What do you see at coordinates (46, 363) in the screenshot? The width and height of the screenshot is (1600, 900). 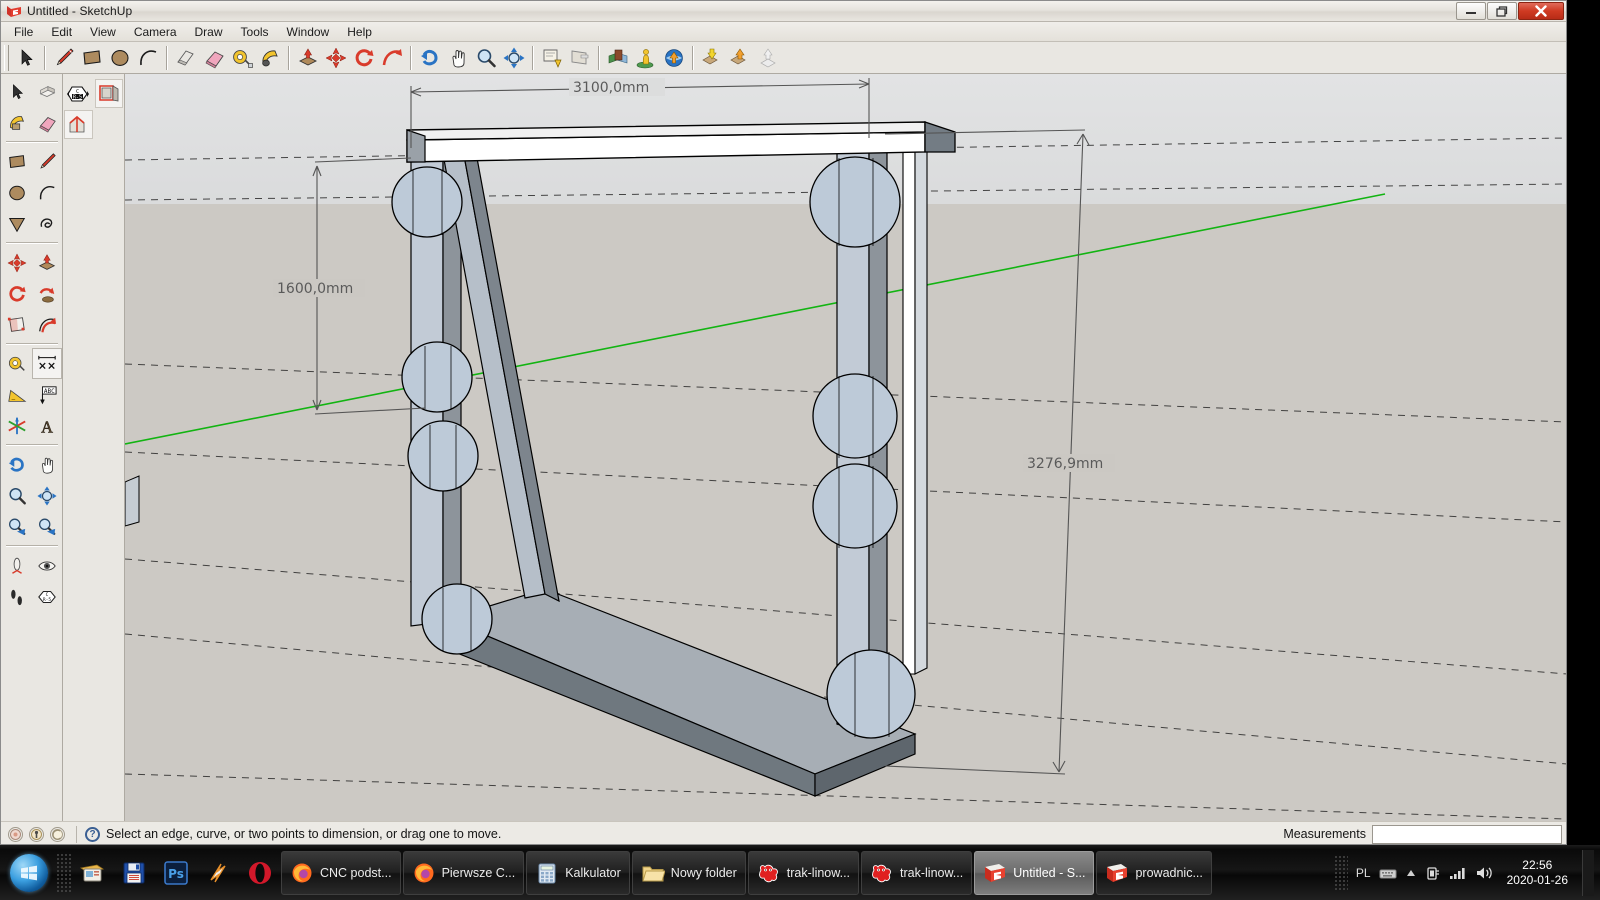 I see `dimension-tool` at bounding box center [46, 363].